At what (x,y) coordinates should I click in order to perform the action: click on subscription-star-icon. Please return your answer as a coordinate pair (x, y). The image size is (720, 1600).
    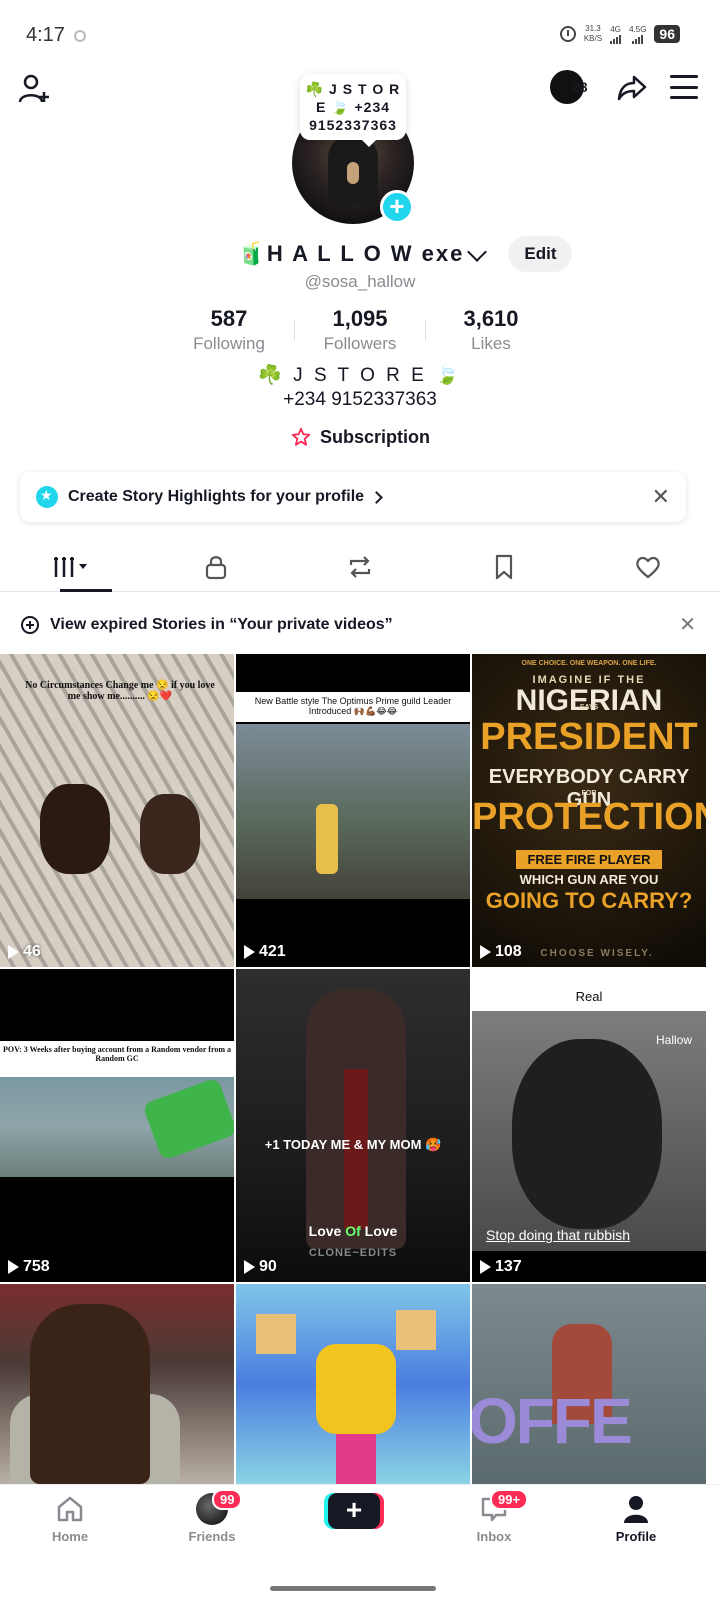
    Looking at the image, I should click on (301, 436).